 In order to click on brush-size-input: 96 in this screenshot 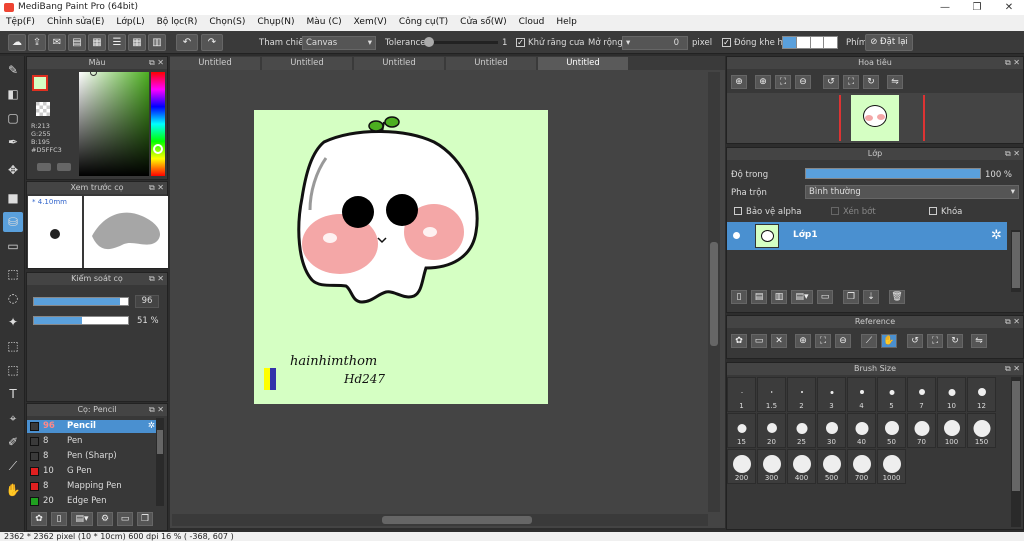, I will do `click(147, 301)`.